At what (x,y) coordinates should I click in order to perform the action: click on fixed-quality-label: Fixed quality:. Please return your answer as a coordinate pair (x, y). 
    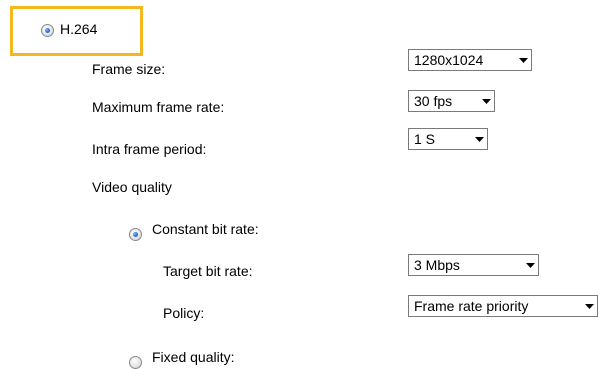
    Looking at the image, I should click on (193, 357).